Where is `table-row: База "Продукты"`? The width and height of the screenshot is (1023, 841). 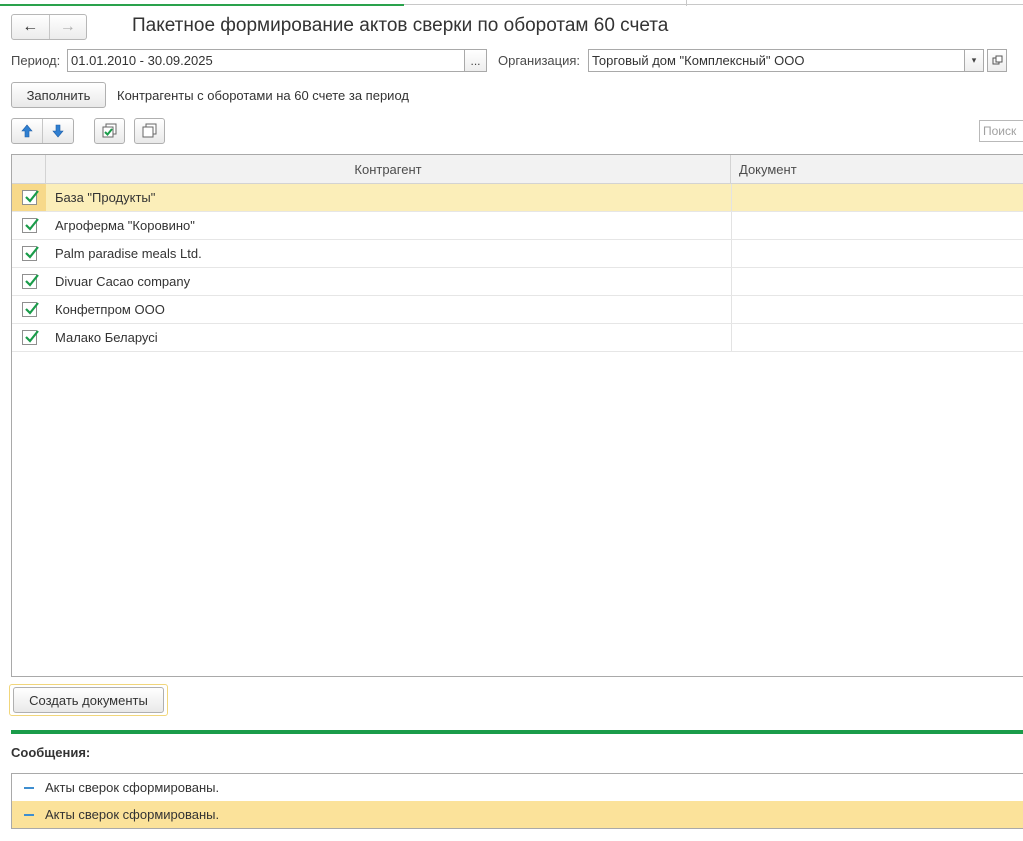 table-row: База "Продукты" is located at coordinates (517, 198).